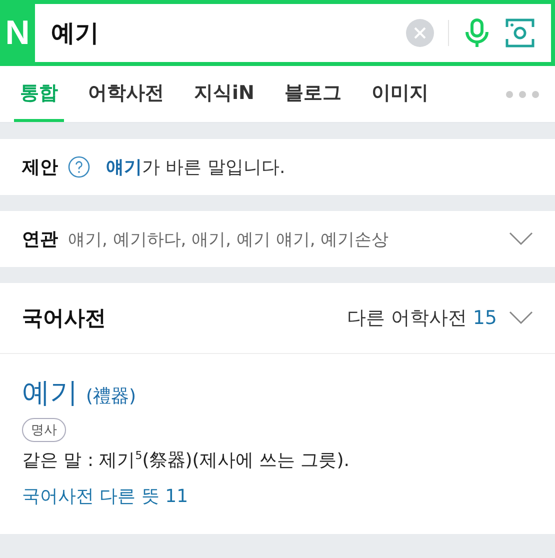 The image size is (555, 558). What do you see at coordinates (79, 167) in the screenshot?
I see `help-icon` at bounding box center [79, 167].